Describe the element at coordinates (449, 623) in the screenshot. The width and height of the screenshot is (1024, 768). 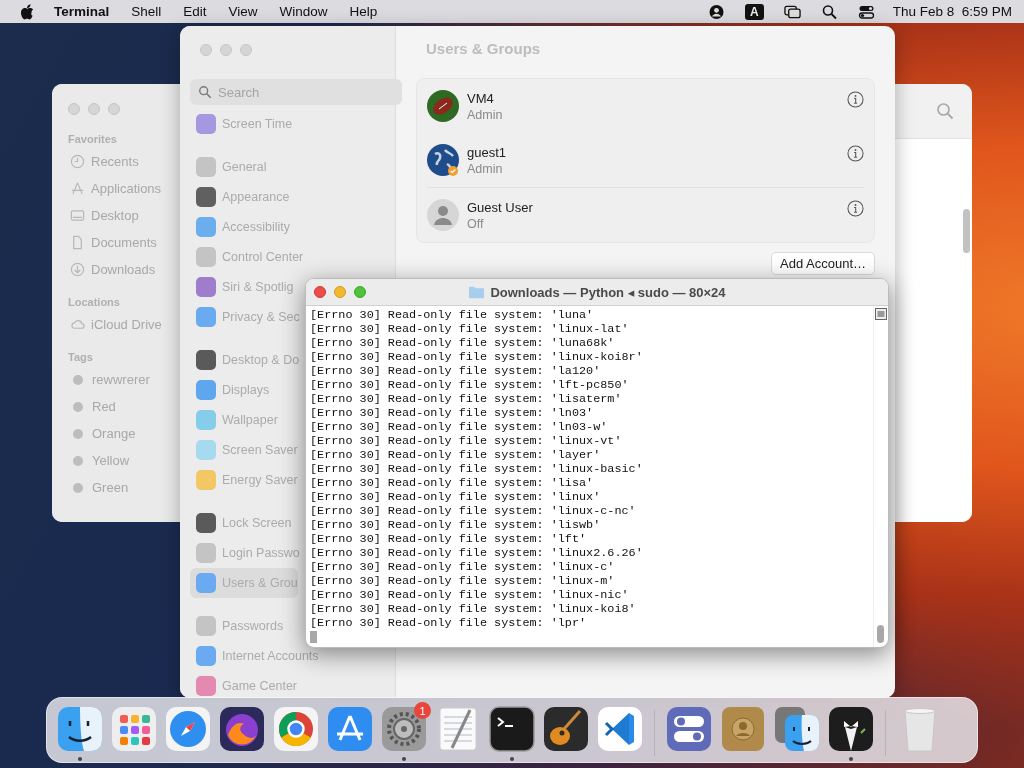
I see `terminal-output-line: [Errno 30] Read-only file system: 'lpr'` at that location.